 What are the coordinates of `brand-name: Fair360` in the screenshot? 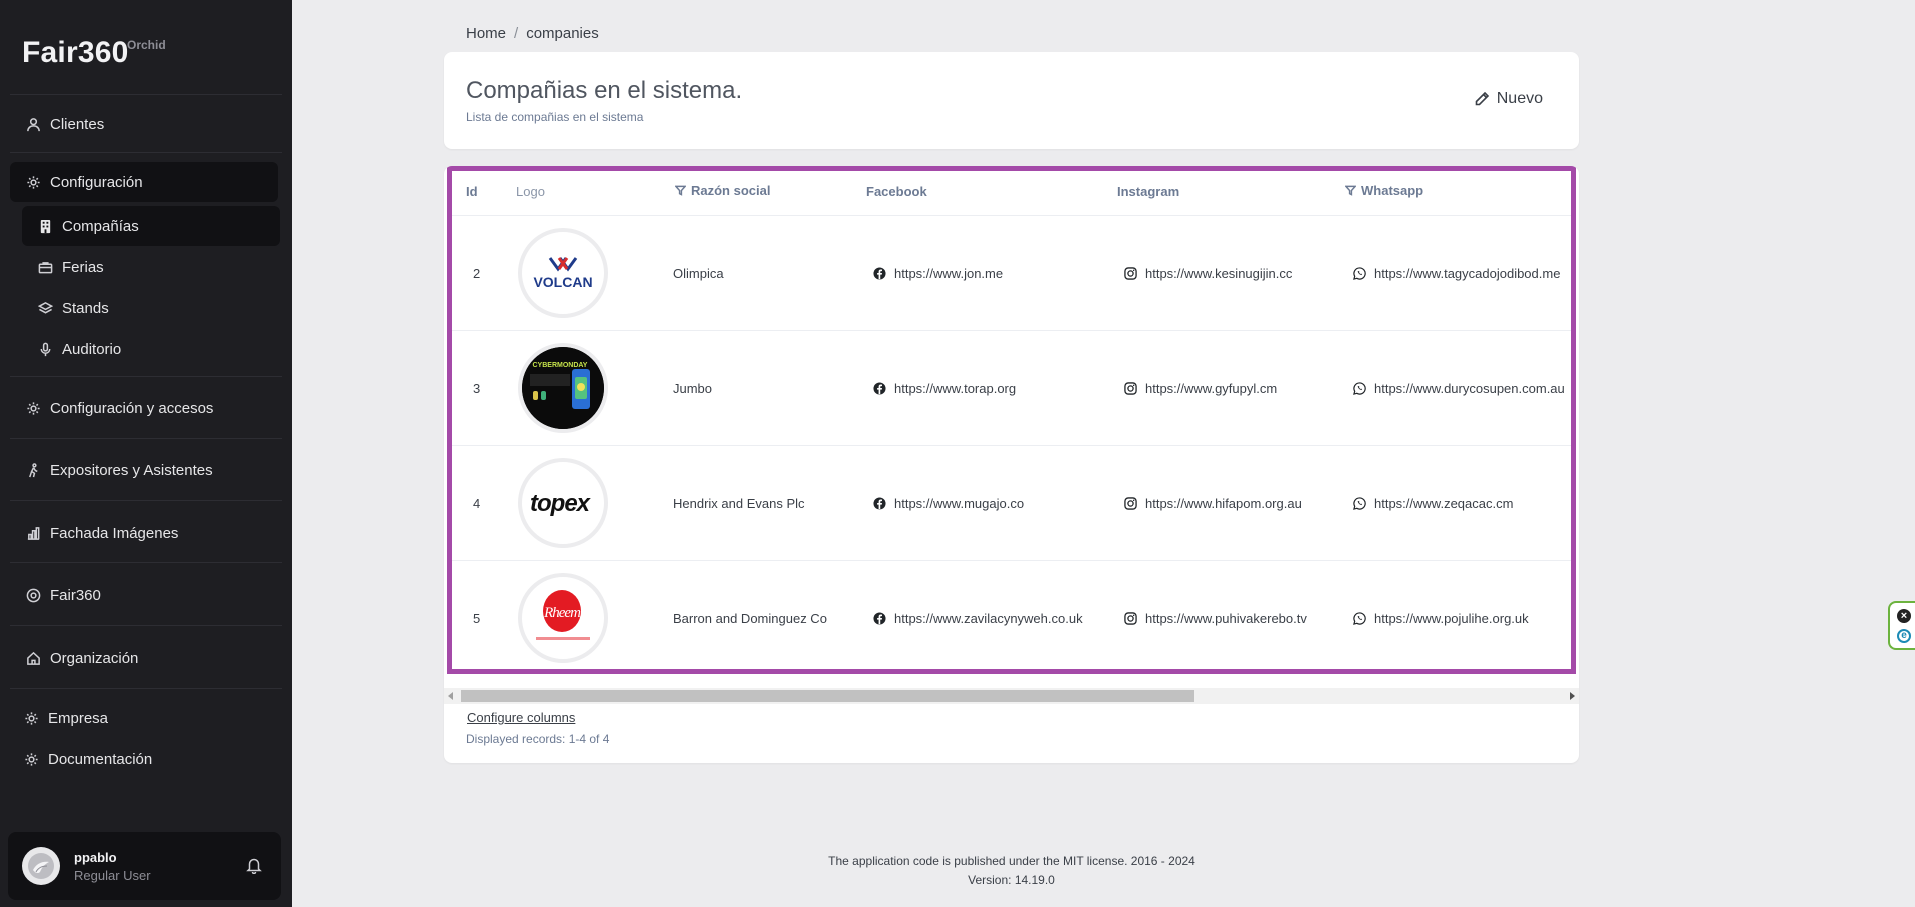 It's located at (75, 52).